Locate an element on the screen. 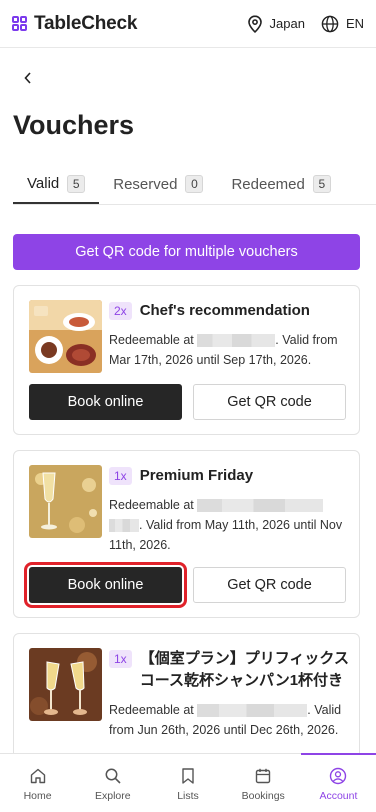 The height and width of the screenshot is (812, 376). nav-label: Home is located at coordinates (37, 796).